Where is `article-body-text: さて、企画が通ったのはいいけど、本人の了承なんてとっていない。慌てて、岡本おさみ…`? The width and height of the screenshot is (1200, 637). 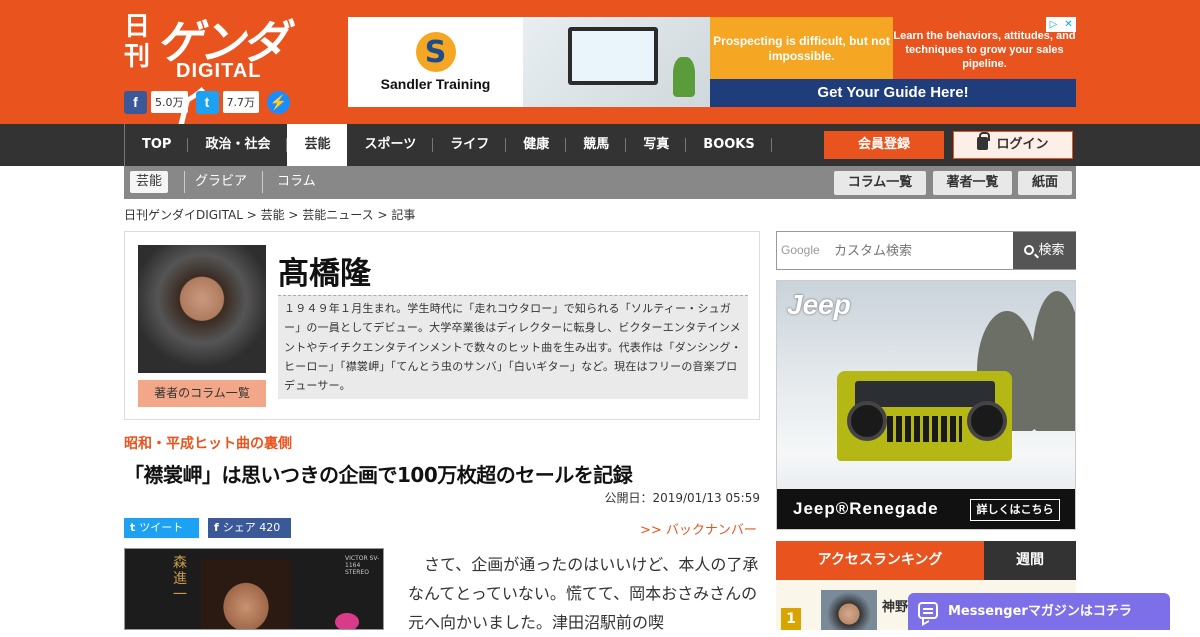
article-body-text: さて、企画が通ったのはいいけど、本人の了承なんてとっていない。慌てて、岡本おさみ… is located at coordinates (583, 593).